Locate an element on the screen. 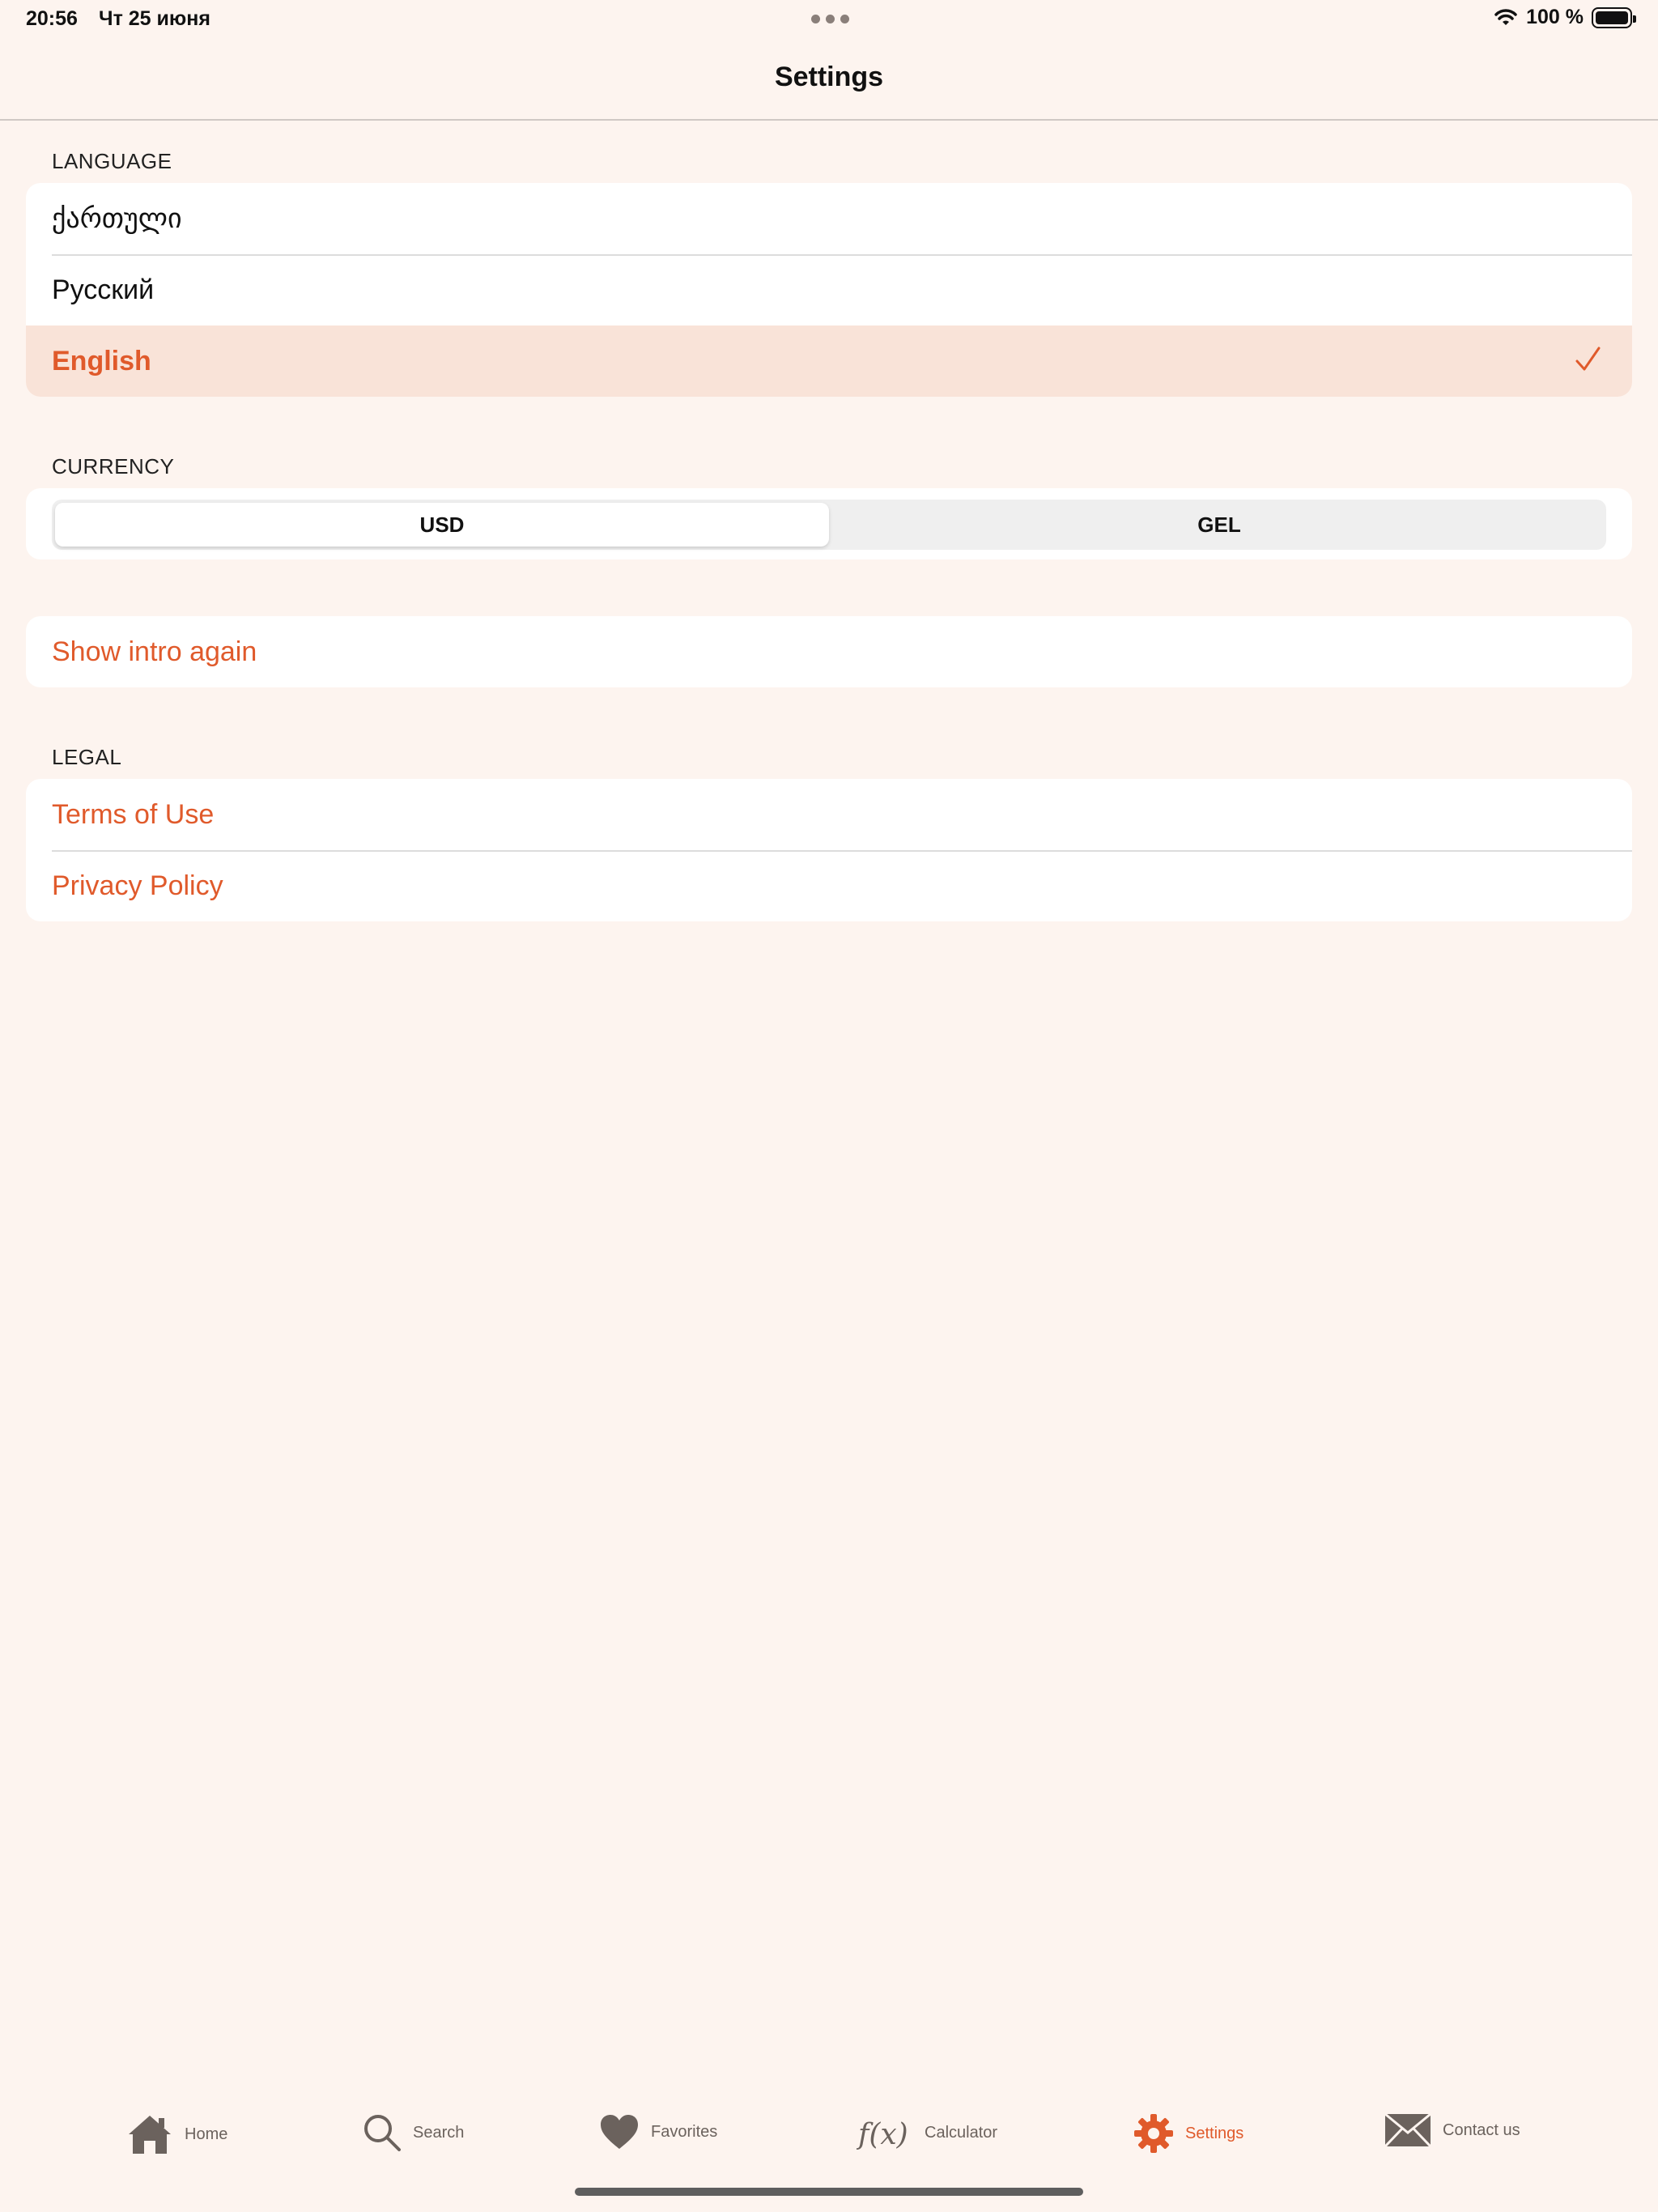 The width and height of the screenshot is (1658, 2212). language-option-georgian: ქართული is located at coordinates (829, 219).